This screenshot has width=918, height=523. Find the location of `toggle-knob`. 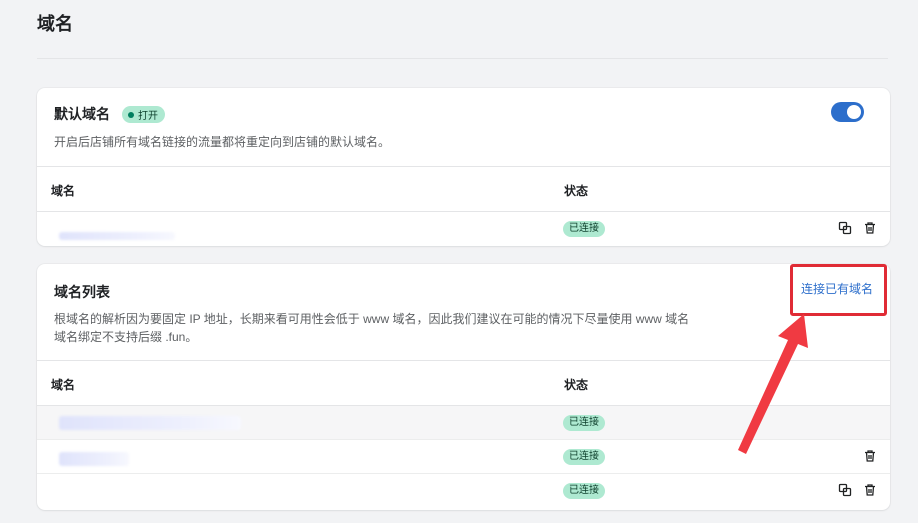

toggle-knob is located at coordinates (854, 112).